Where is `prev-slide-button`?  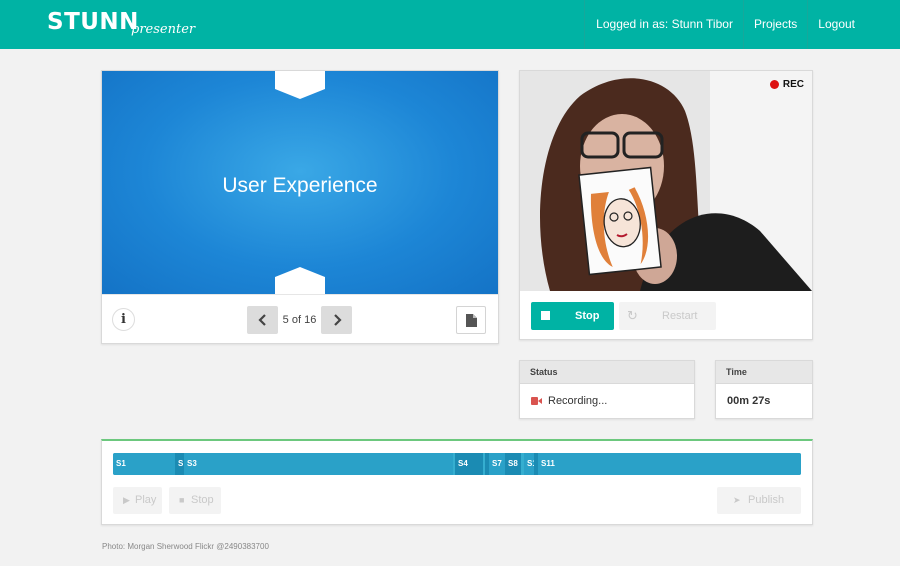 prev-slide-button is located at coordinates (262, 320).